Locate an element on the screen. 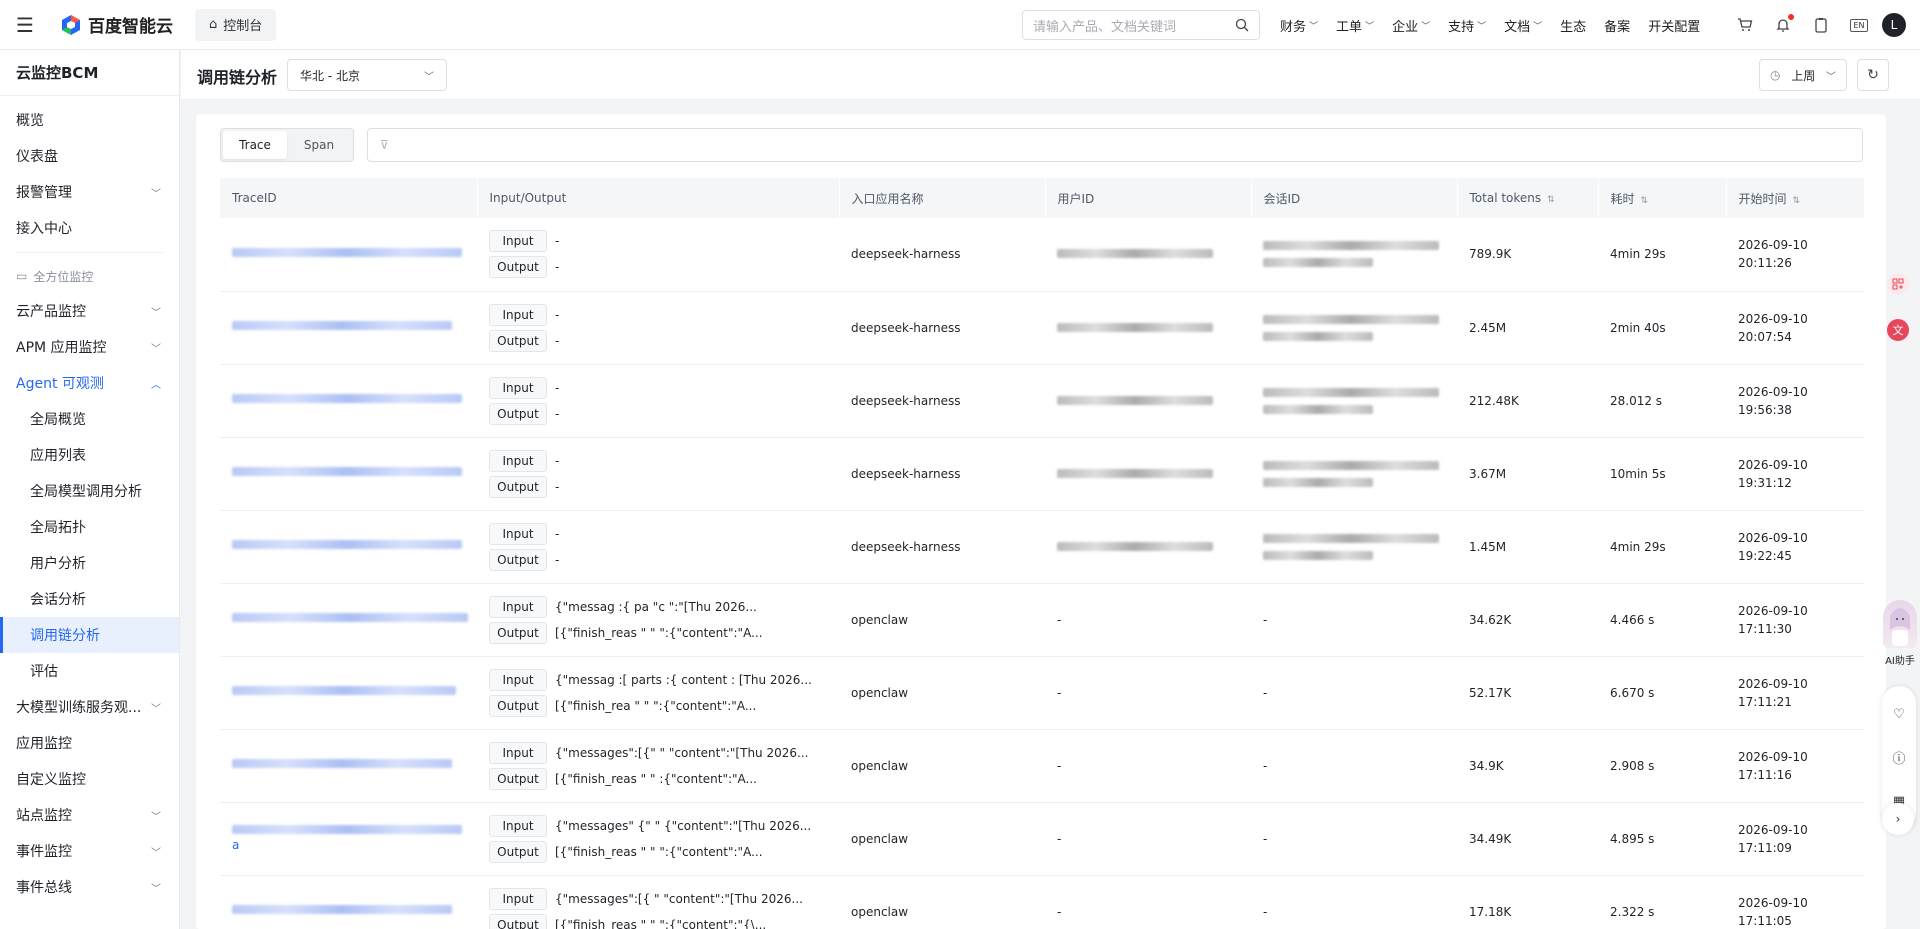  col-total-tokens: Total tokens ⇅ is located at coordinates (1528, 198).